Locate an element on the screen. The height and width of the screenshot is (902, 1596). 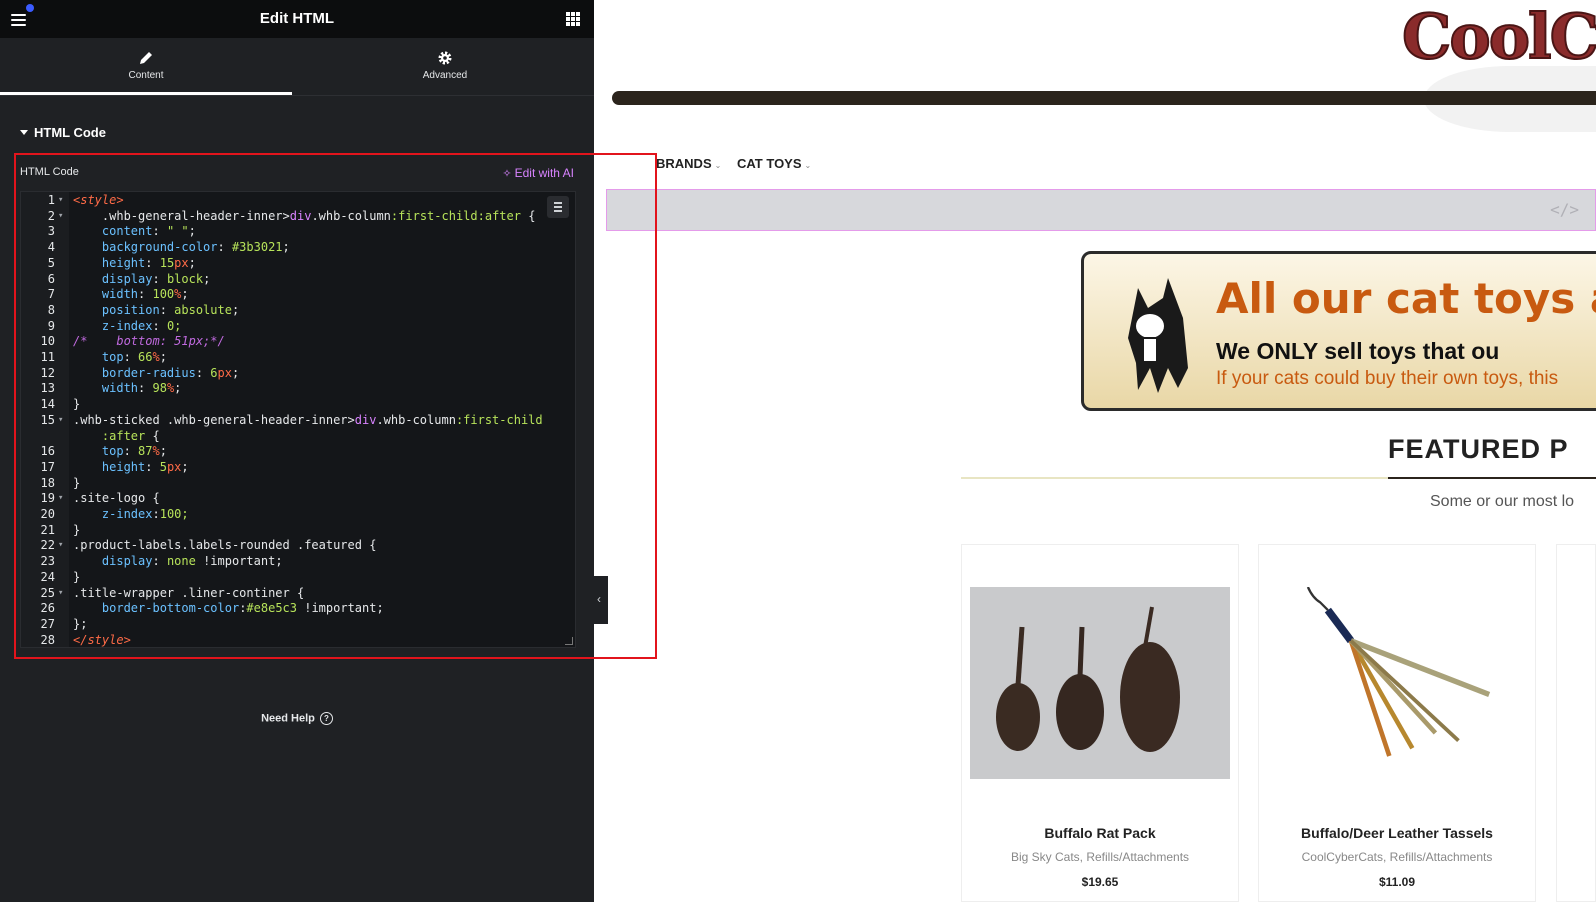
code-text: .site-logo { is located at coordinates (116, 498).